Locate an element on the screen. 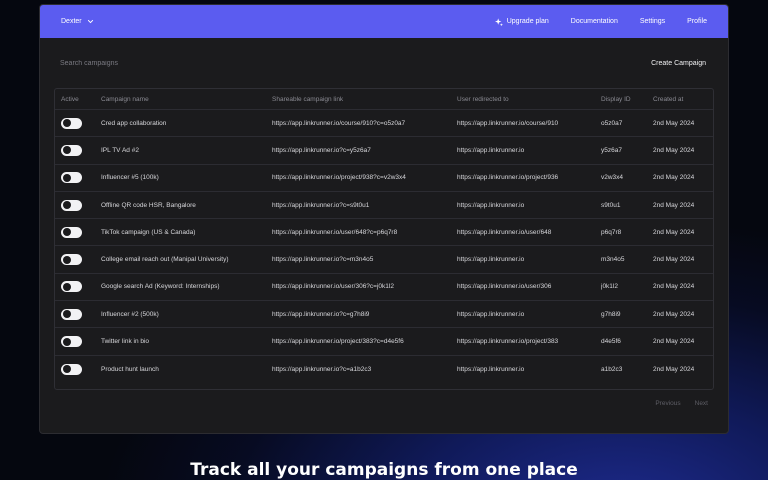  profile-link: Profile is located at coordinates (697, 21).